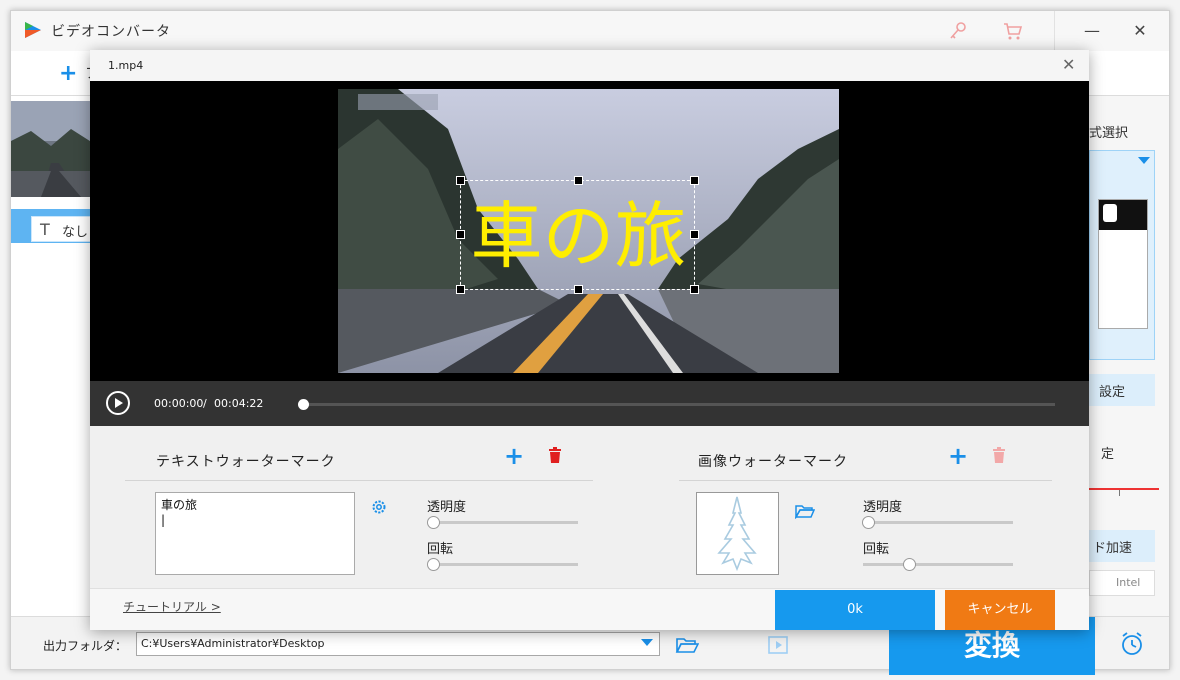  What do you see at coordinates (172, 606) in the screenshot?
I see `tutorial-link: チュートリアル >` at bounding box center [172, 606].